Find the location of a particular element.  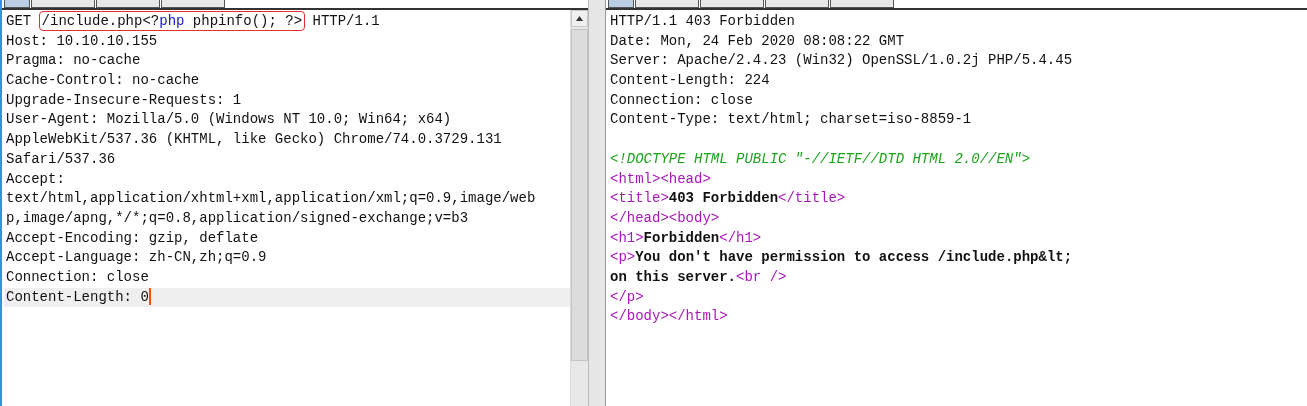

code-line: </body></html> is located at coordinates (669, 317).